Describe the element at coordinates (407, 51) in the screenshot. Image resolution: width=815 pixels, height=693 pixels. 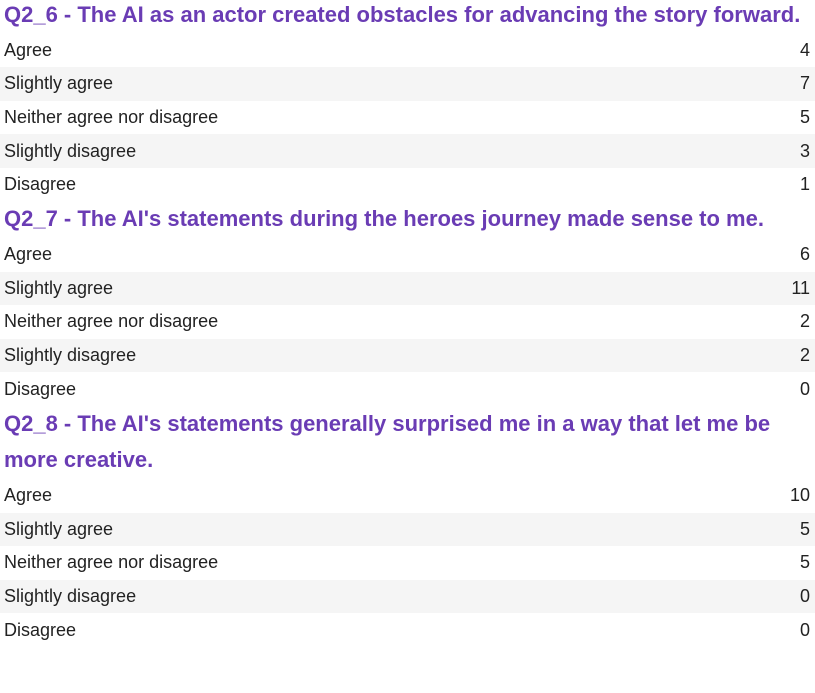
I see `table-row: Agree 4` at that location.